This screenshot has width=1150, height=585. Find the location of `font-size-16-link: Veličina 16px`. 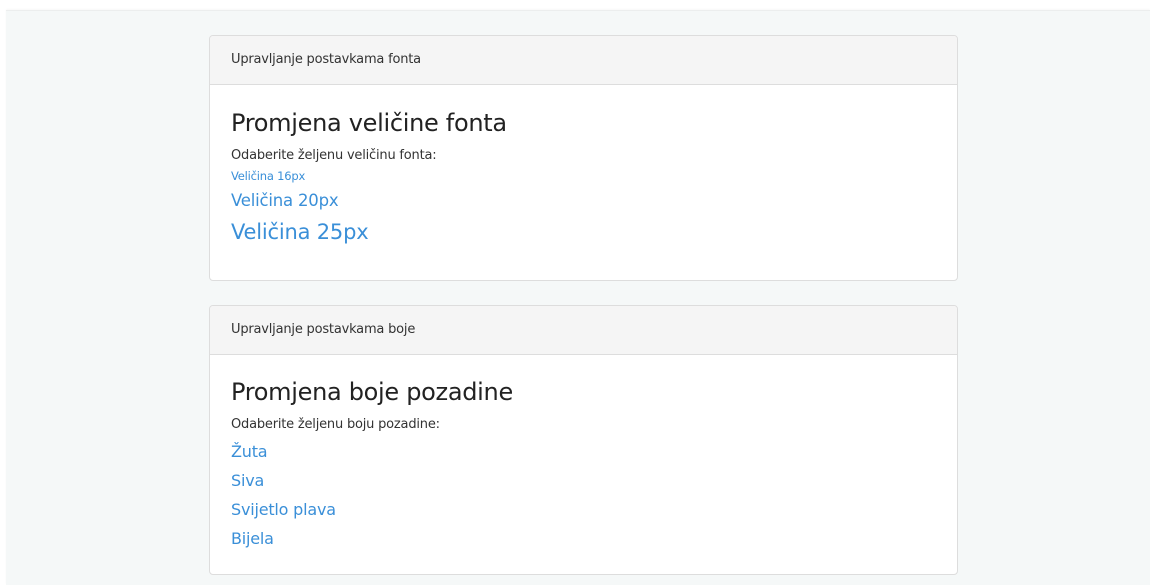

font-size-16-link: Veličina 16px is located at coordinates (594, 176).